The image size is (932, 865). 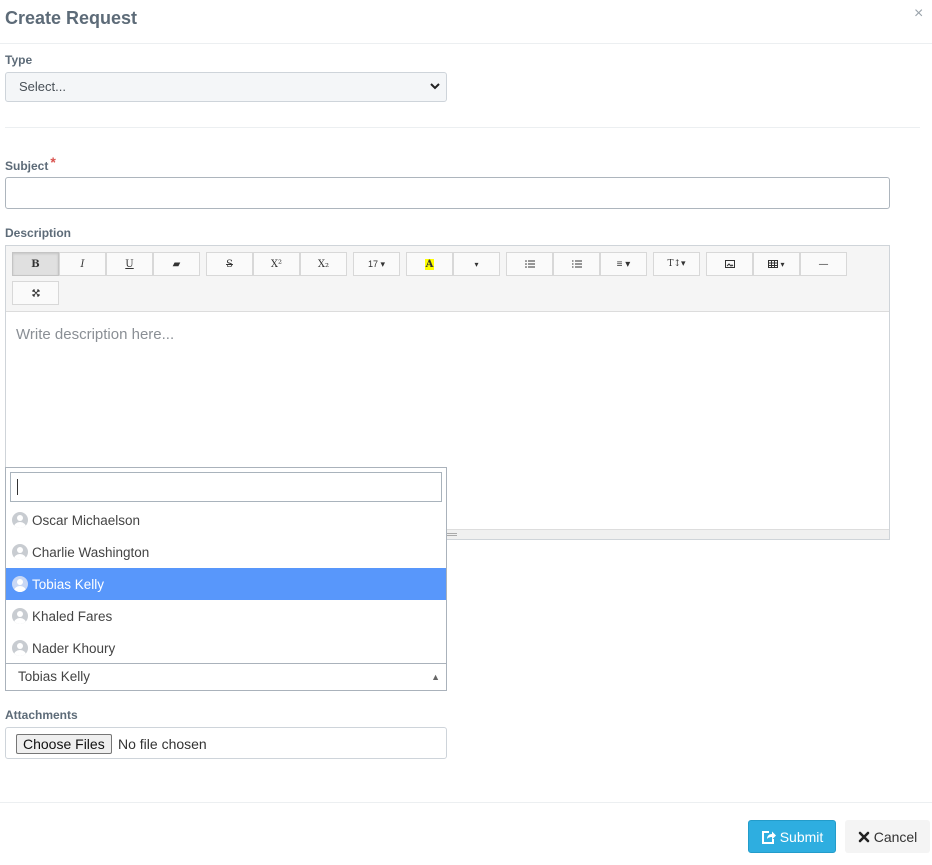 What do you see at coordinates (162, 744) in the screenshot?
I see `file-status-text: No file chosen` at bounding box center [162, 744].